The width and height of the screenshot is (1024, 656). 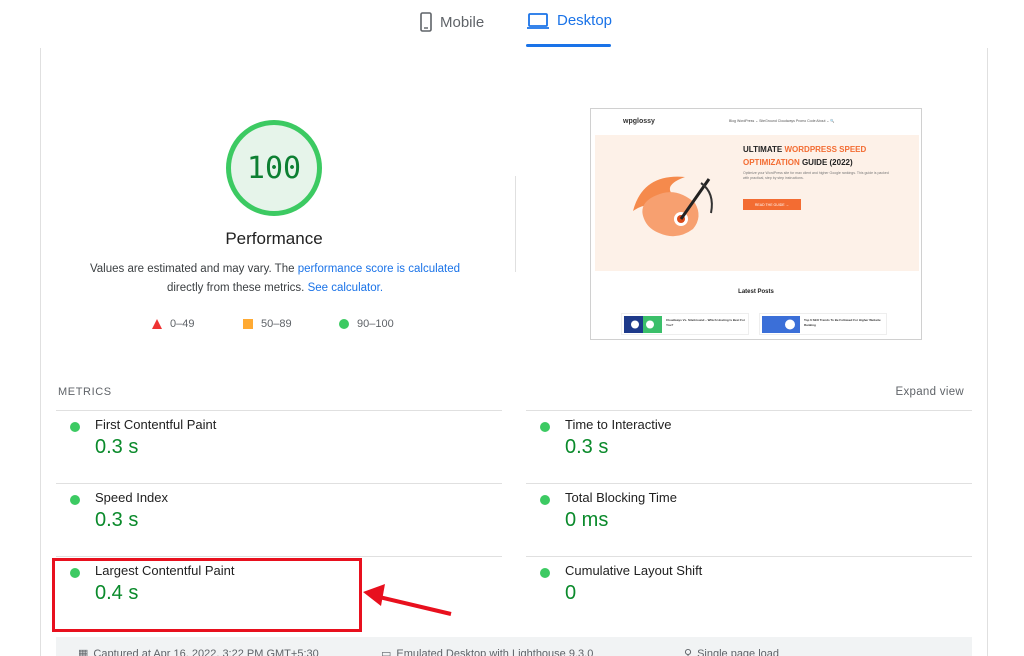 What do you see at coordinates (462, 22) in the screenshot?
I see `tab-mobile-label: Mobile` at bounding box center [462, 22].